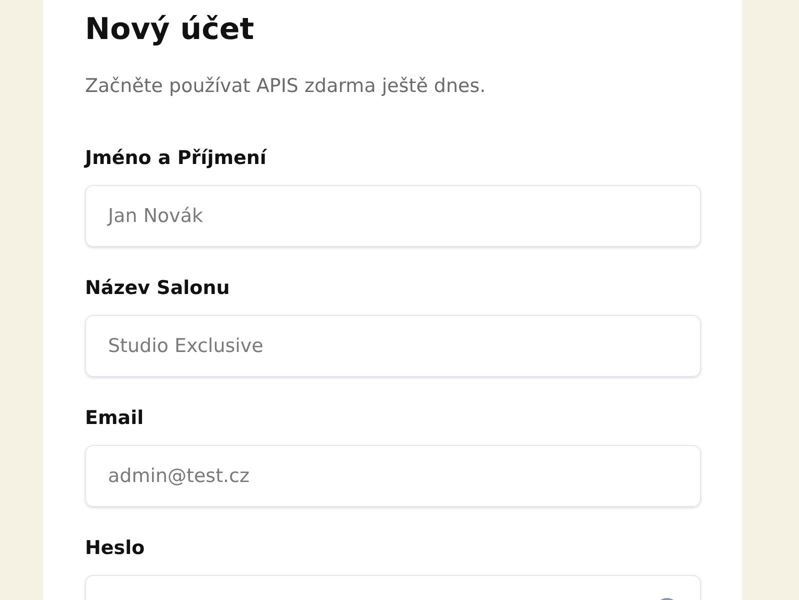 This screenshot has height=600, width=799. I want to click on field-label: Jméno a Příjmení, so click(175, 158).